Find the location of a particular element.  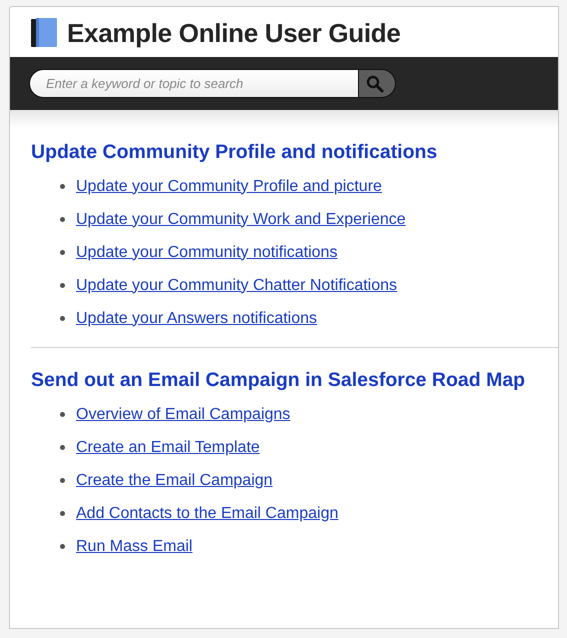

page-title: Example Online User Guide is located at coordinates (233, 33).